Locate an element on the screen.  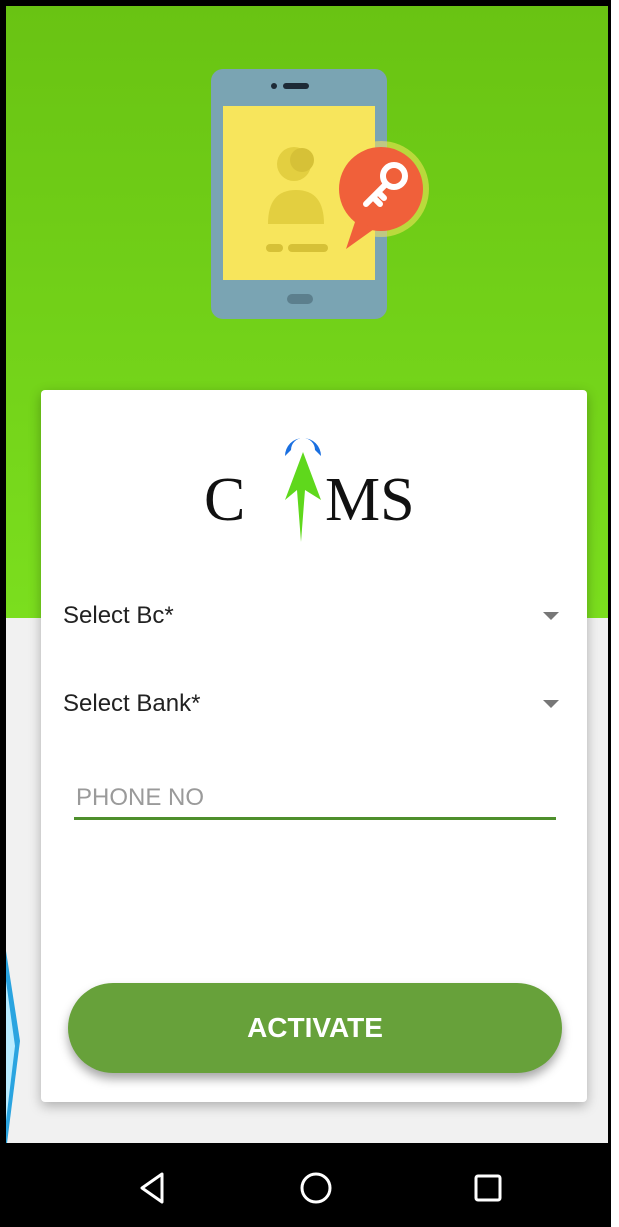
bank-select: Select Bank* is located at coordinates (313, 704).